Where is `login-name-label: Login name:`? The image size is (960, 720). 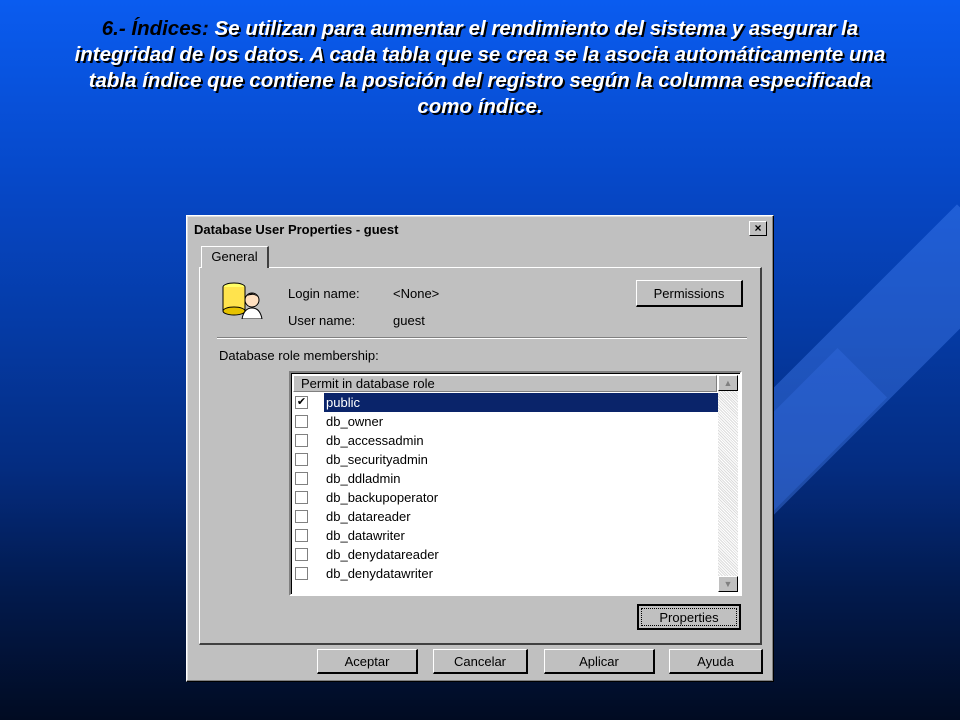 login-name-label: Login name: is located at coordinates (324, 293).